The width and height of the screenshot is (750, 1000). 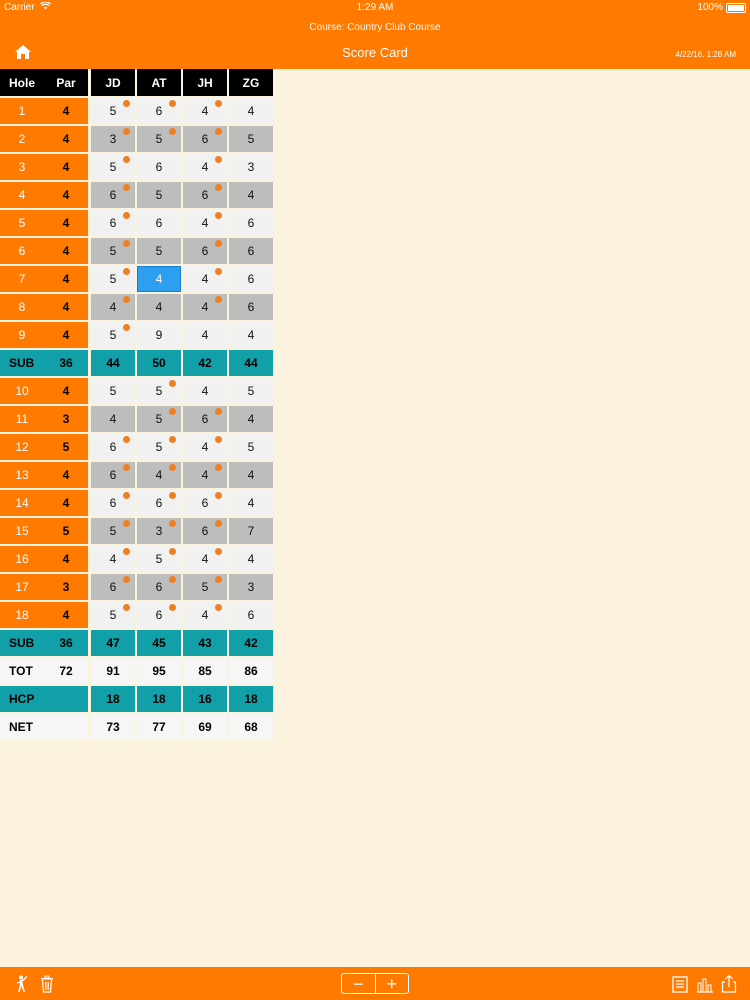 I want to click on hole-row: 14 4 6 6 6 4, so click(x=138, y=503).